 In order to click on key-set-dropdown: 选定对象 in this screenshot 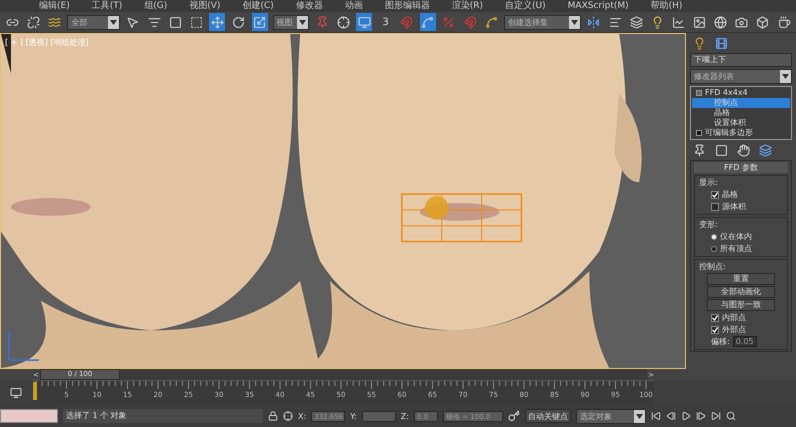, I will do `click(611, 416)`.